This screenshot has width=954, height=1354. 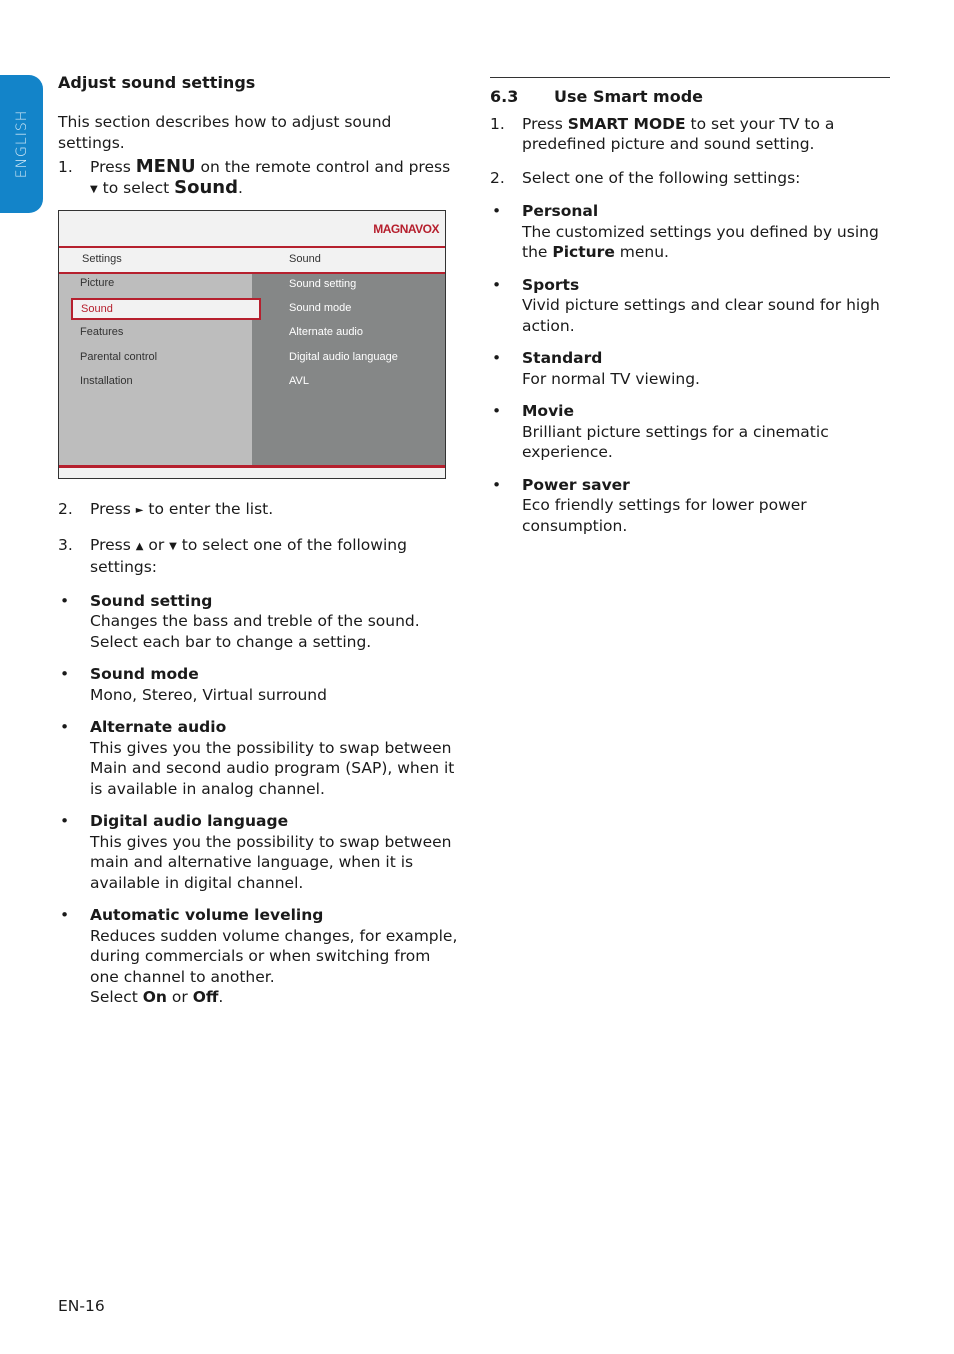 What do you see at coordinates (157, 82) in the screenshot?
I see `section-heading-adjust-sound: Adjust sound settings` at bounding box center [157, 82].